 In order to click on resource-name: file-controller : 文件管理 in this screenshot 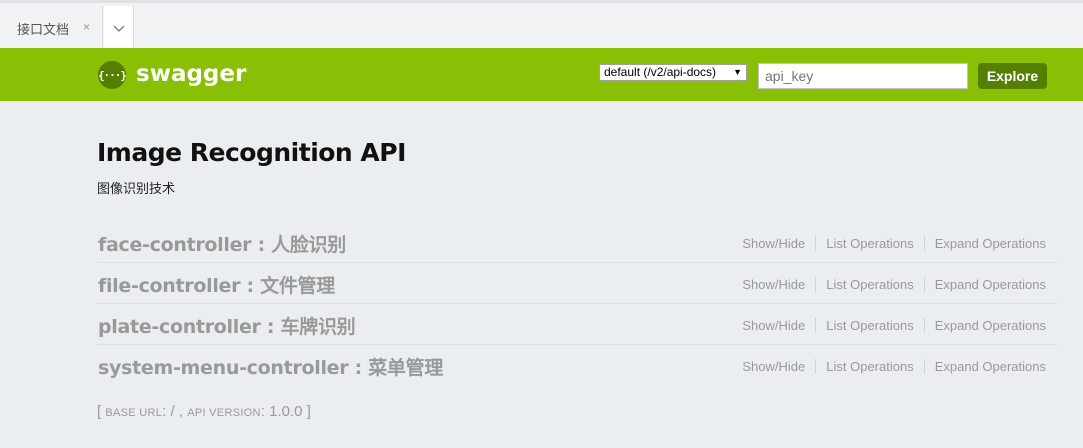, I will do `click(216, 284)`.